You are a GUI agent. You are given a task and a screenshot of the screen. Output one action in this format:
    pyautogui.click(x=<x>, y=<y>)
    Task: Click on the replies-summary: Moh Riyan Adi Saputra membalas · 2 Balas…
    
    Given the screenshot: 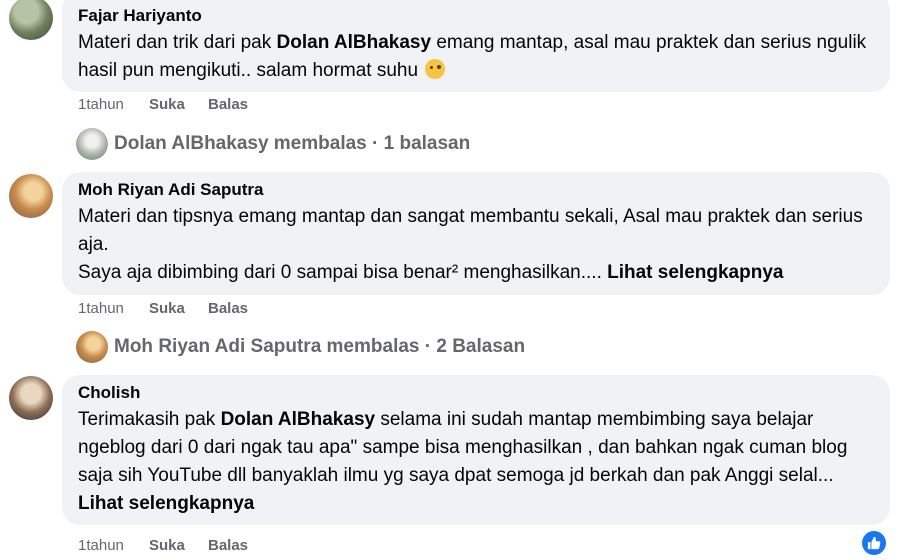 What is the action you would take?
    pyautogui.click(x=319, y=347)
    